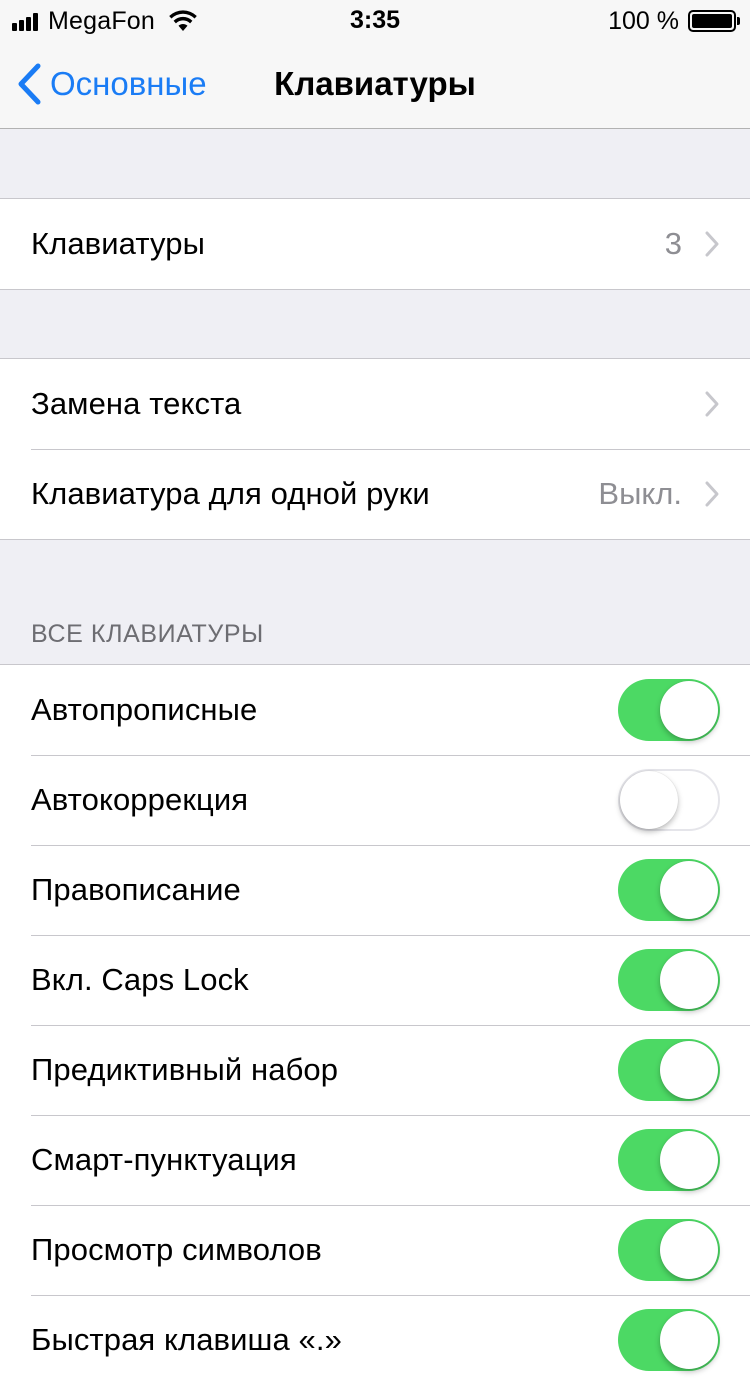 The image size is (750, 1385). Describe the element at coordinates (186, 1339) in the screenshot. I see `toggle-row-label: Быстрая клавиша «.»` at that location.